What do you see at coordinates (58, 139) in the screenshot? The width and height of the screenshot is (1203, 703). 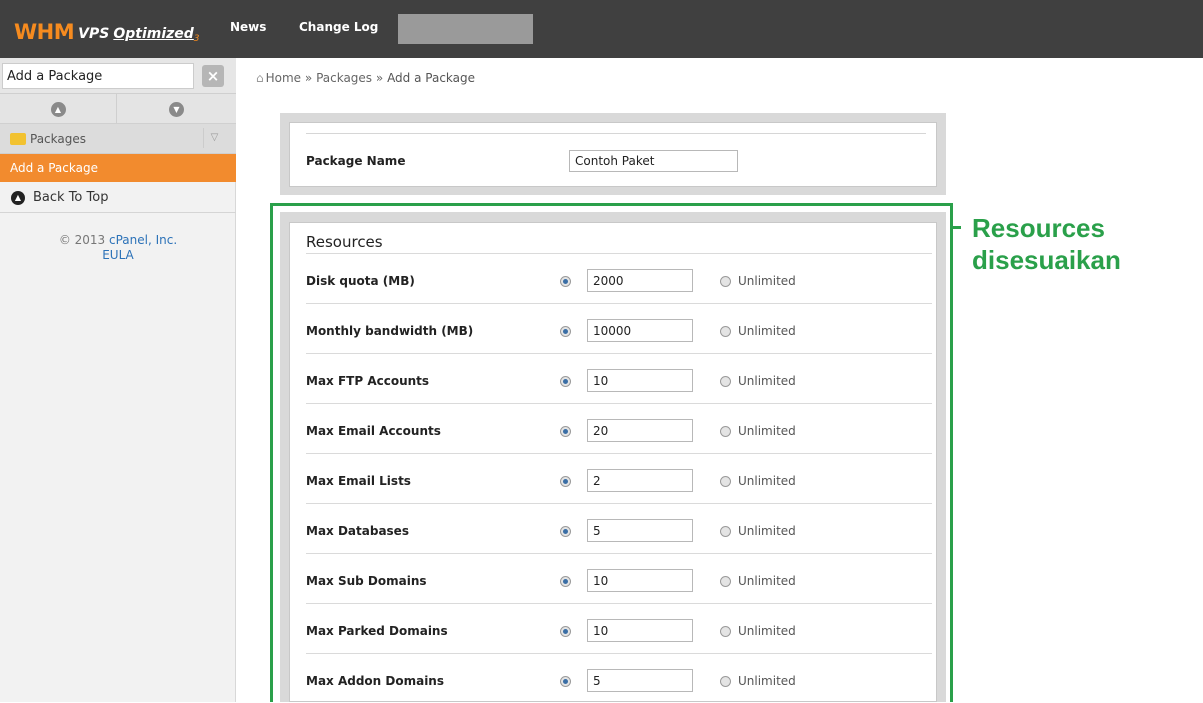 I see `sidebar-category-label: Packages` at bounding box center [58, 139].